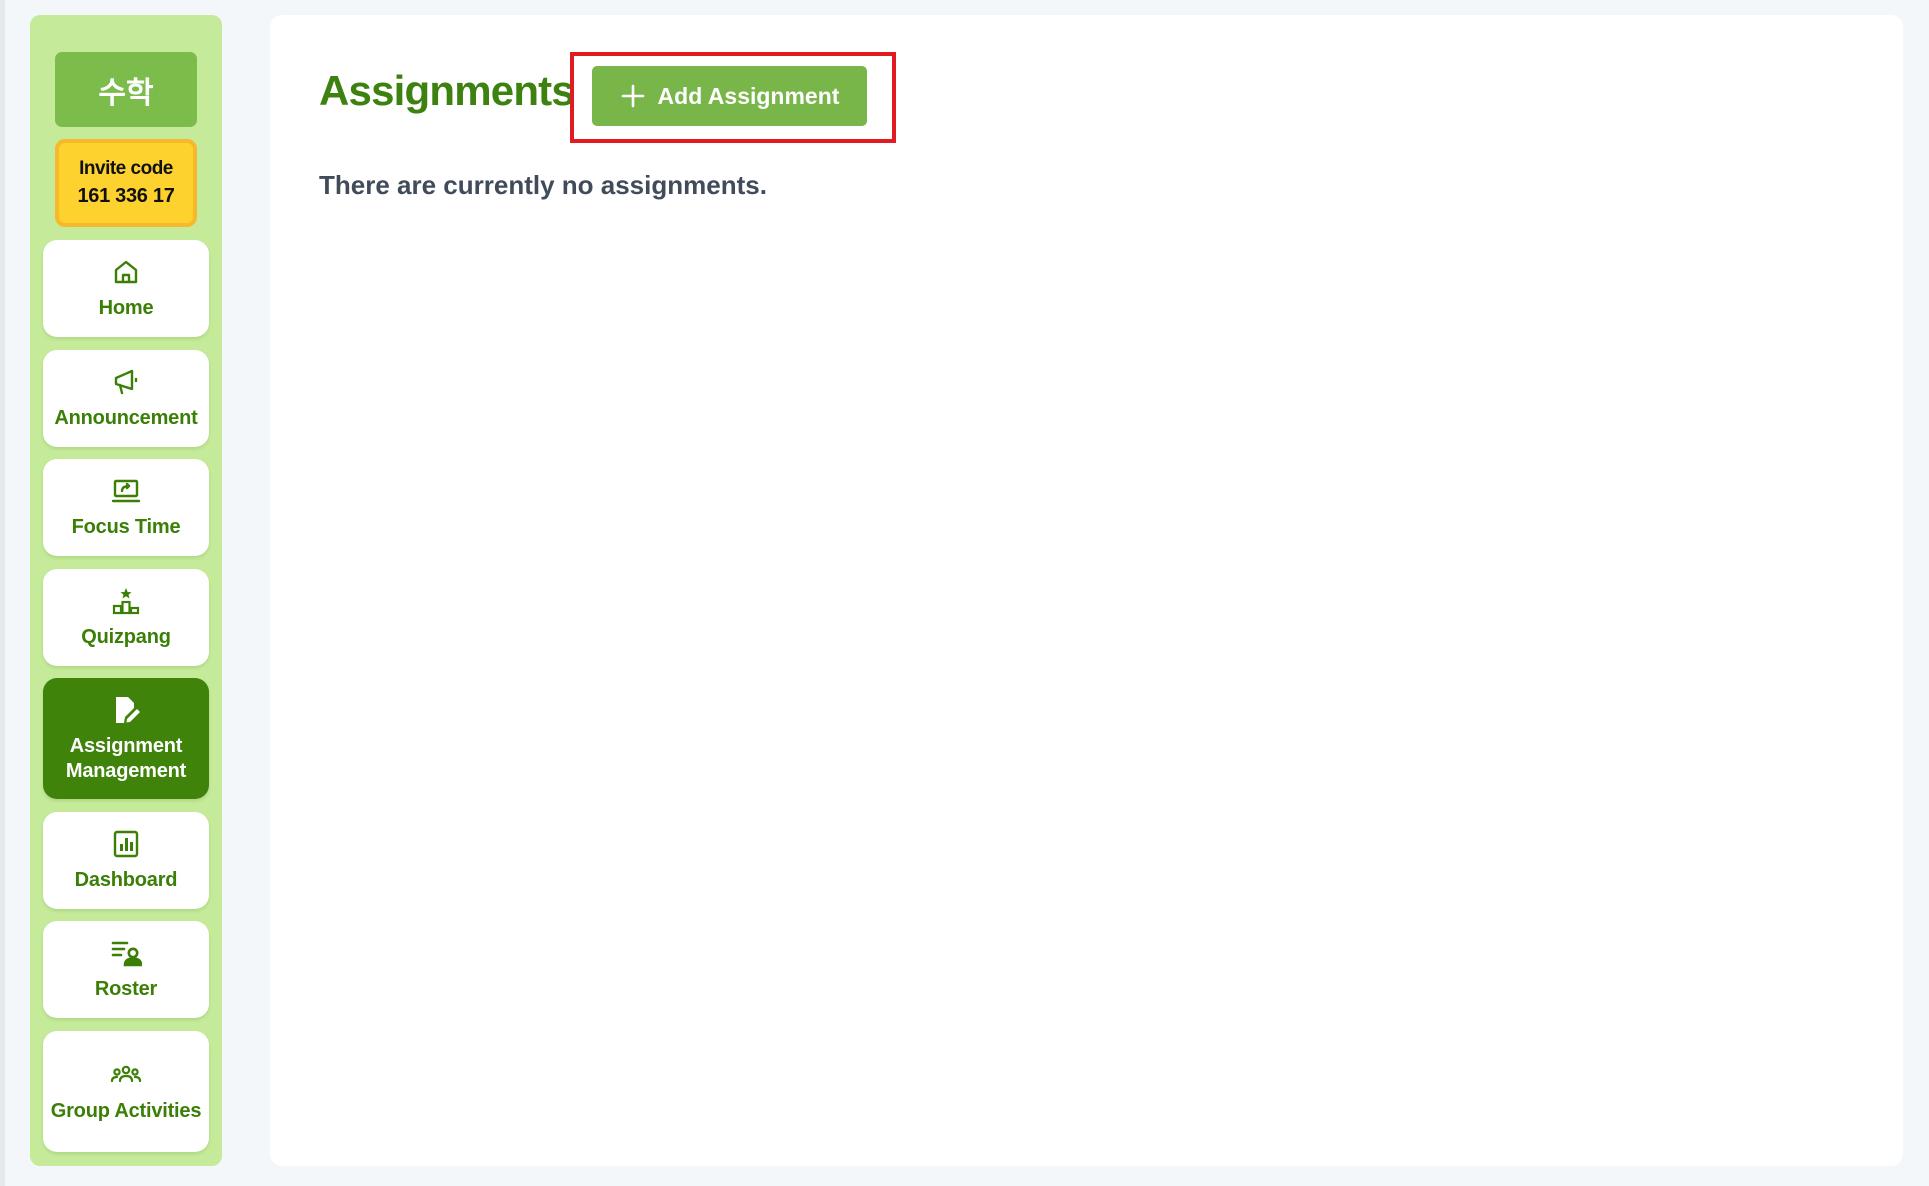 Image resolution: width=1929 pixels, height=1186 pixels. I want to click on roster-list-icon, so click(126, 954).